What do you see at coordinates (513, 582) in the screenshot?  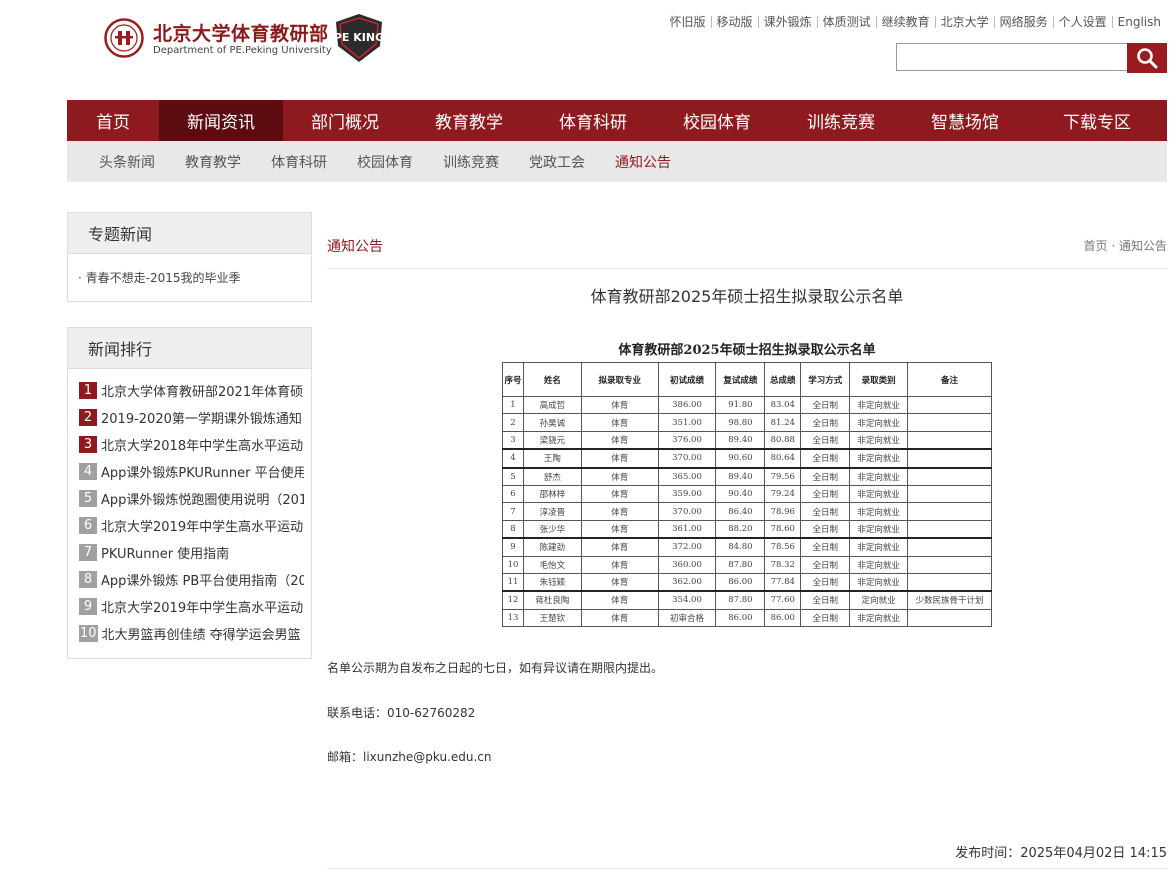 I see `table-cell: 11` at bounding box center [513, 582].